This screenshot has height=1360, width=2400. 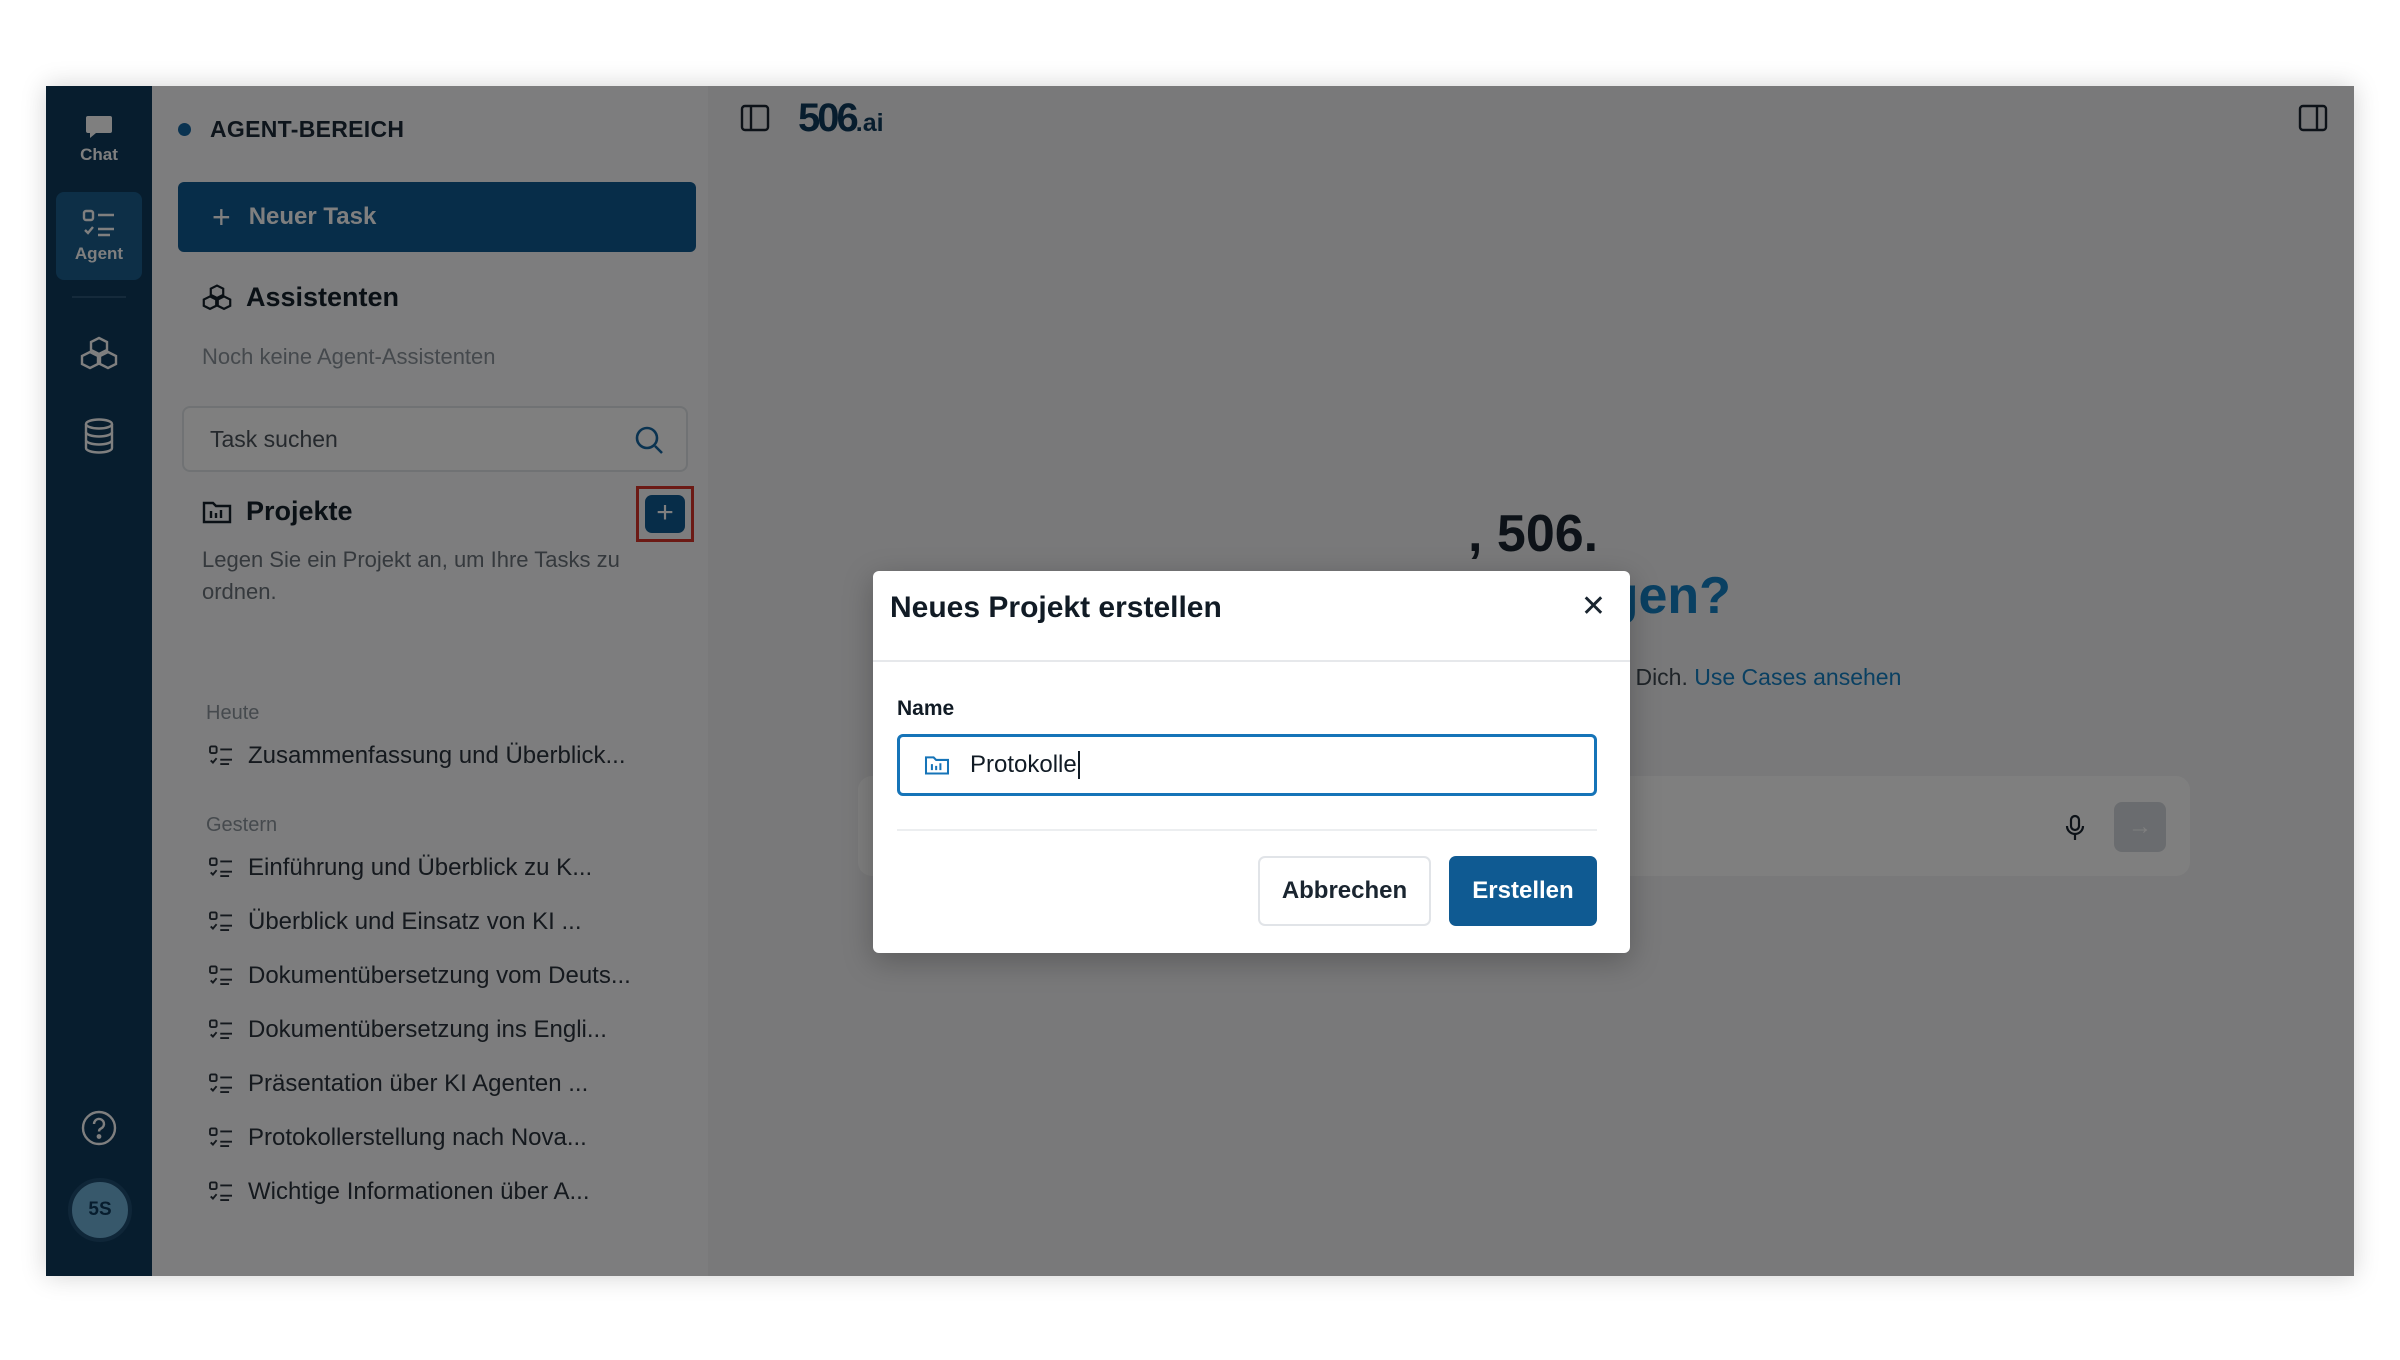 What do you see at coordinates (1247, 765) in the screenshot?
I see `project-name-input: Protokolle` at bounding box center [1247, 765].